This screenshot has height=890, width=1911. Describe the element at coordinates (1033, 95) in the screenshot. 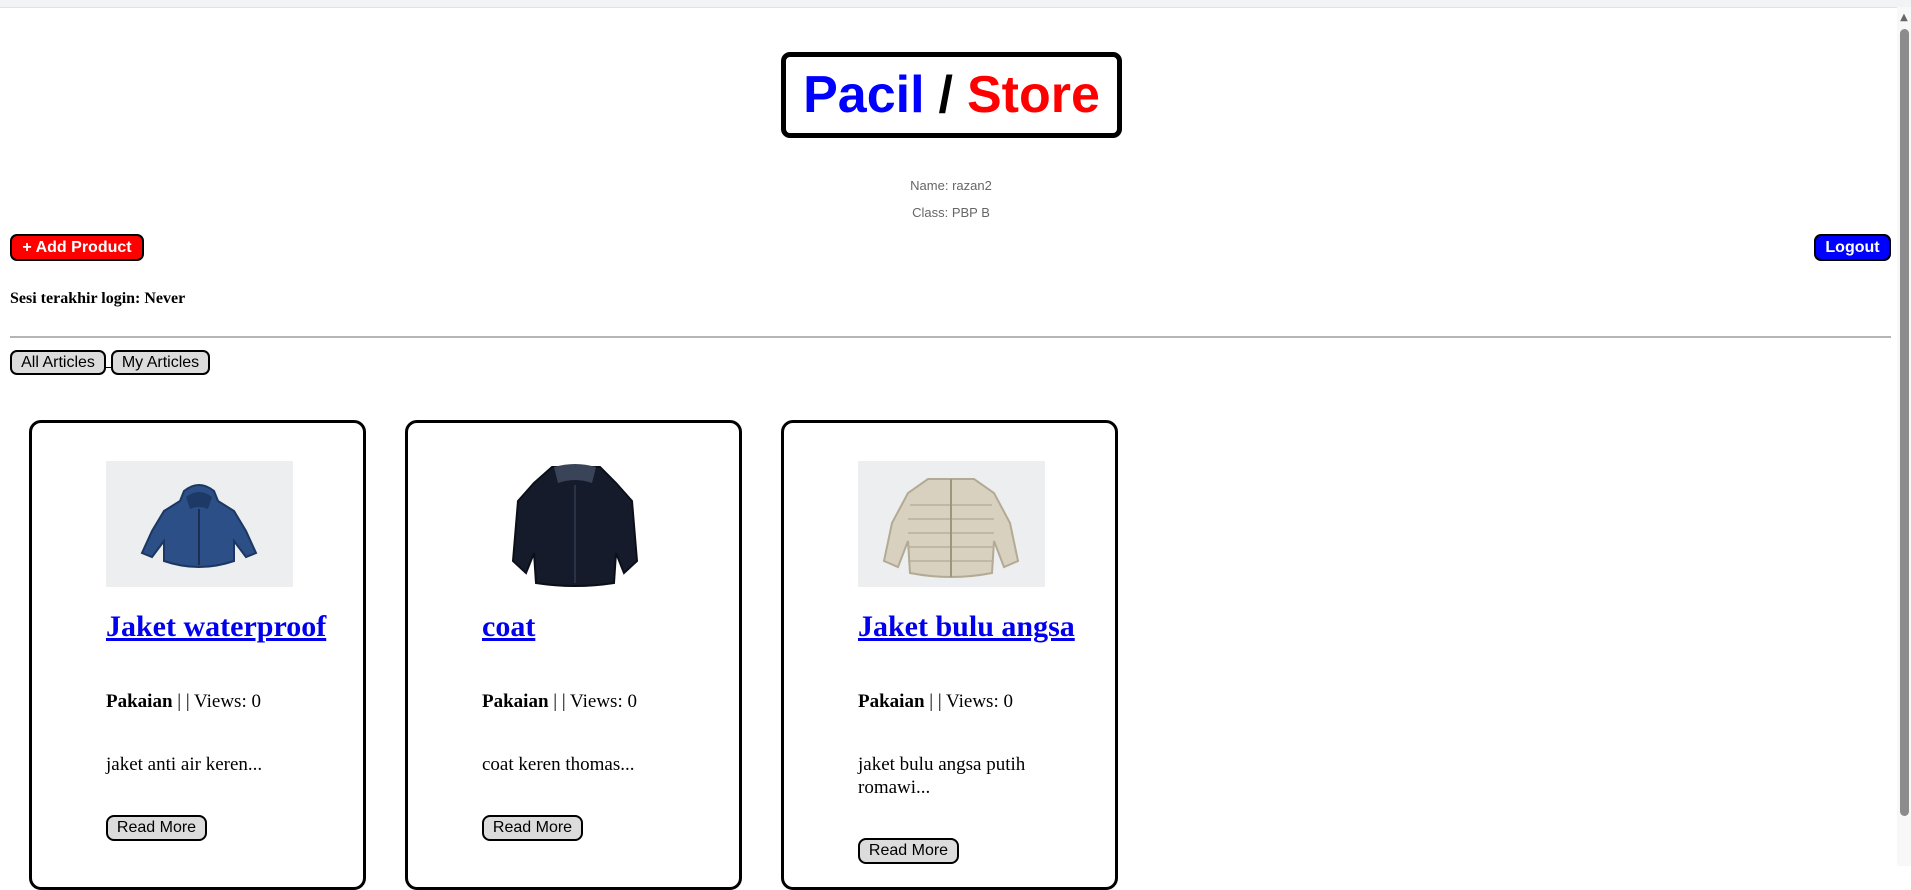

I see `logo-store-text: Store` at that location.